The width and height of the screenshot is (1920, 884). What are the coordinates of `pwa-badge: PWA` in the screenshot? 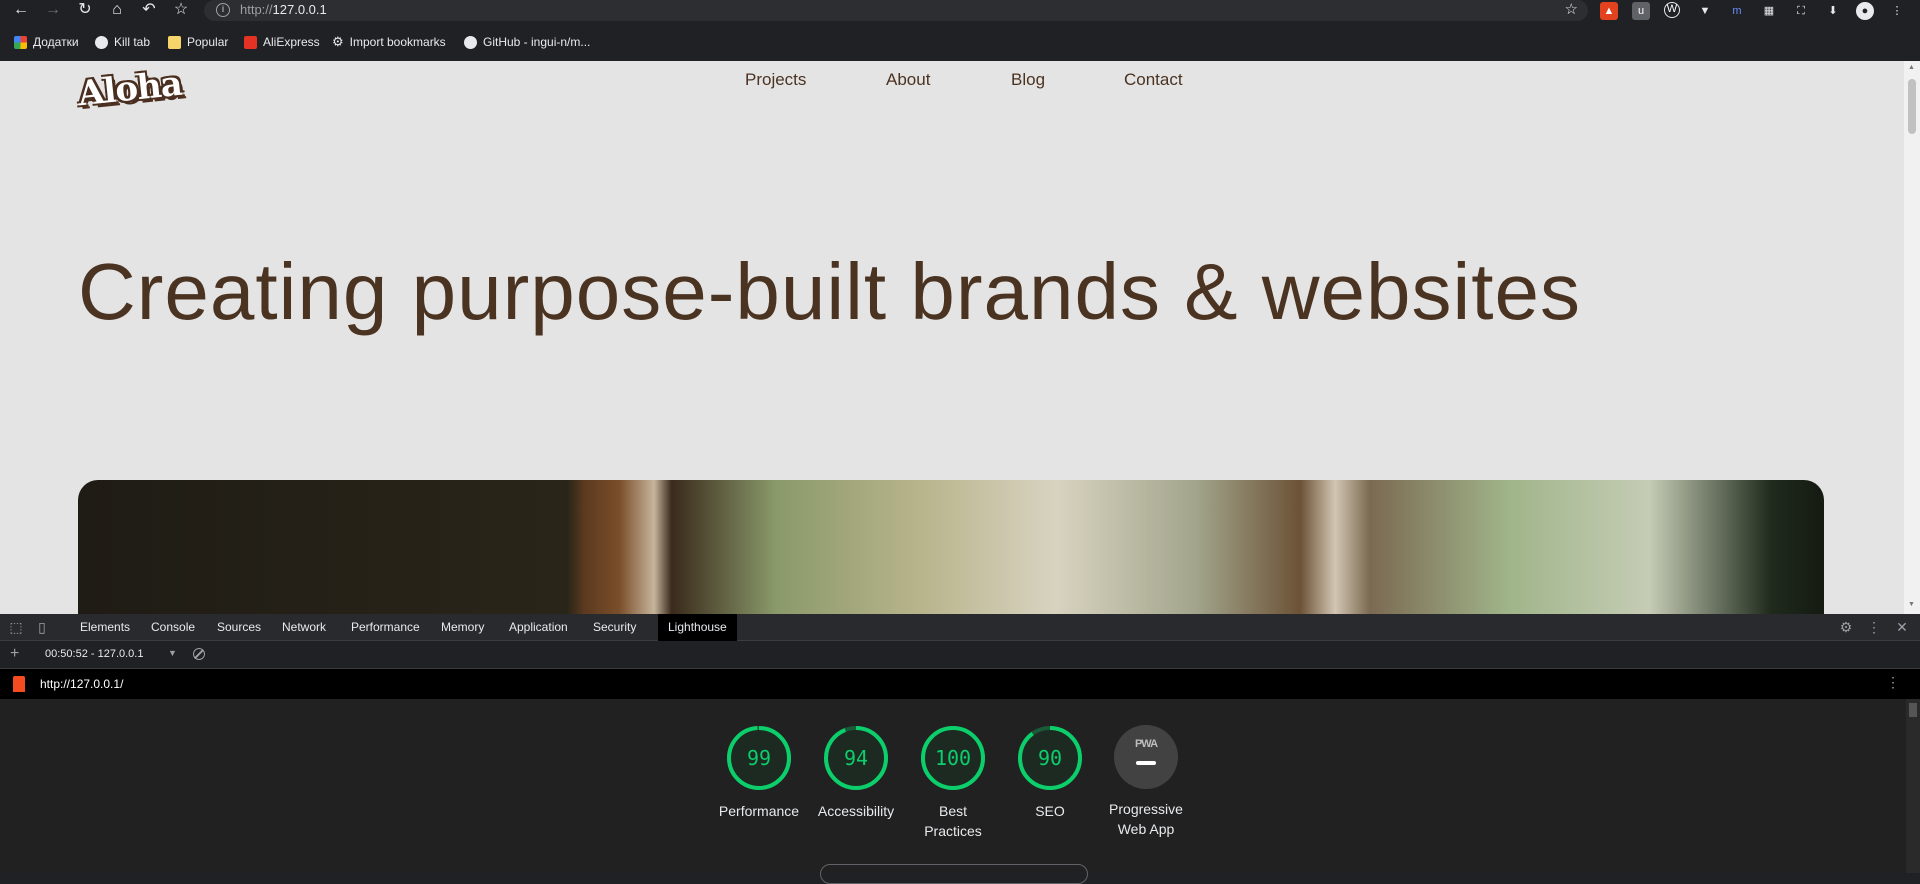 It's located at (1146, 757).